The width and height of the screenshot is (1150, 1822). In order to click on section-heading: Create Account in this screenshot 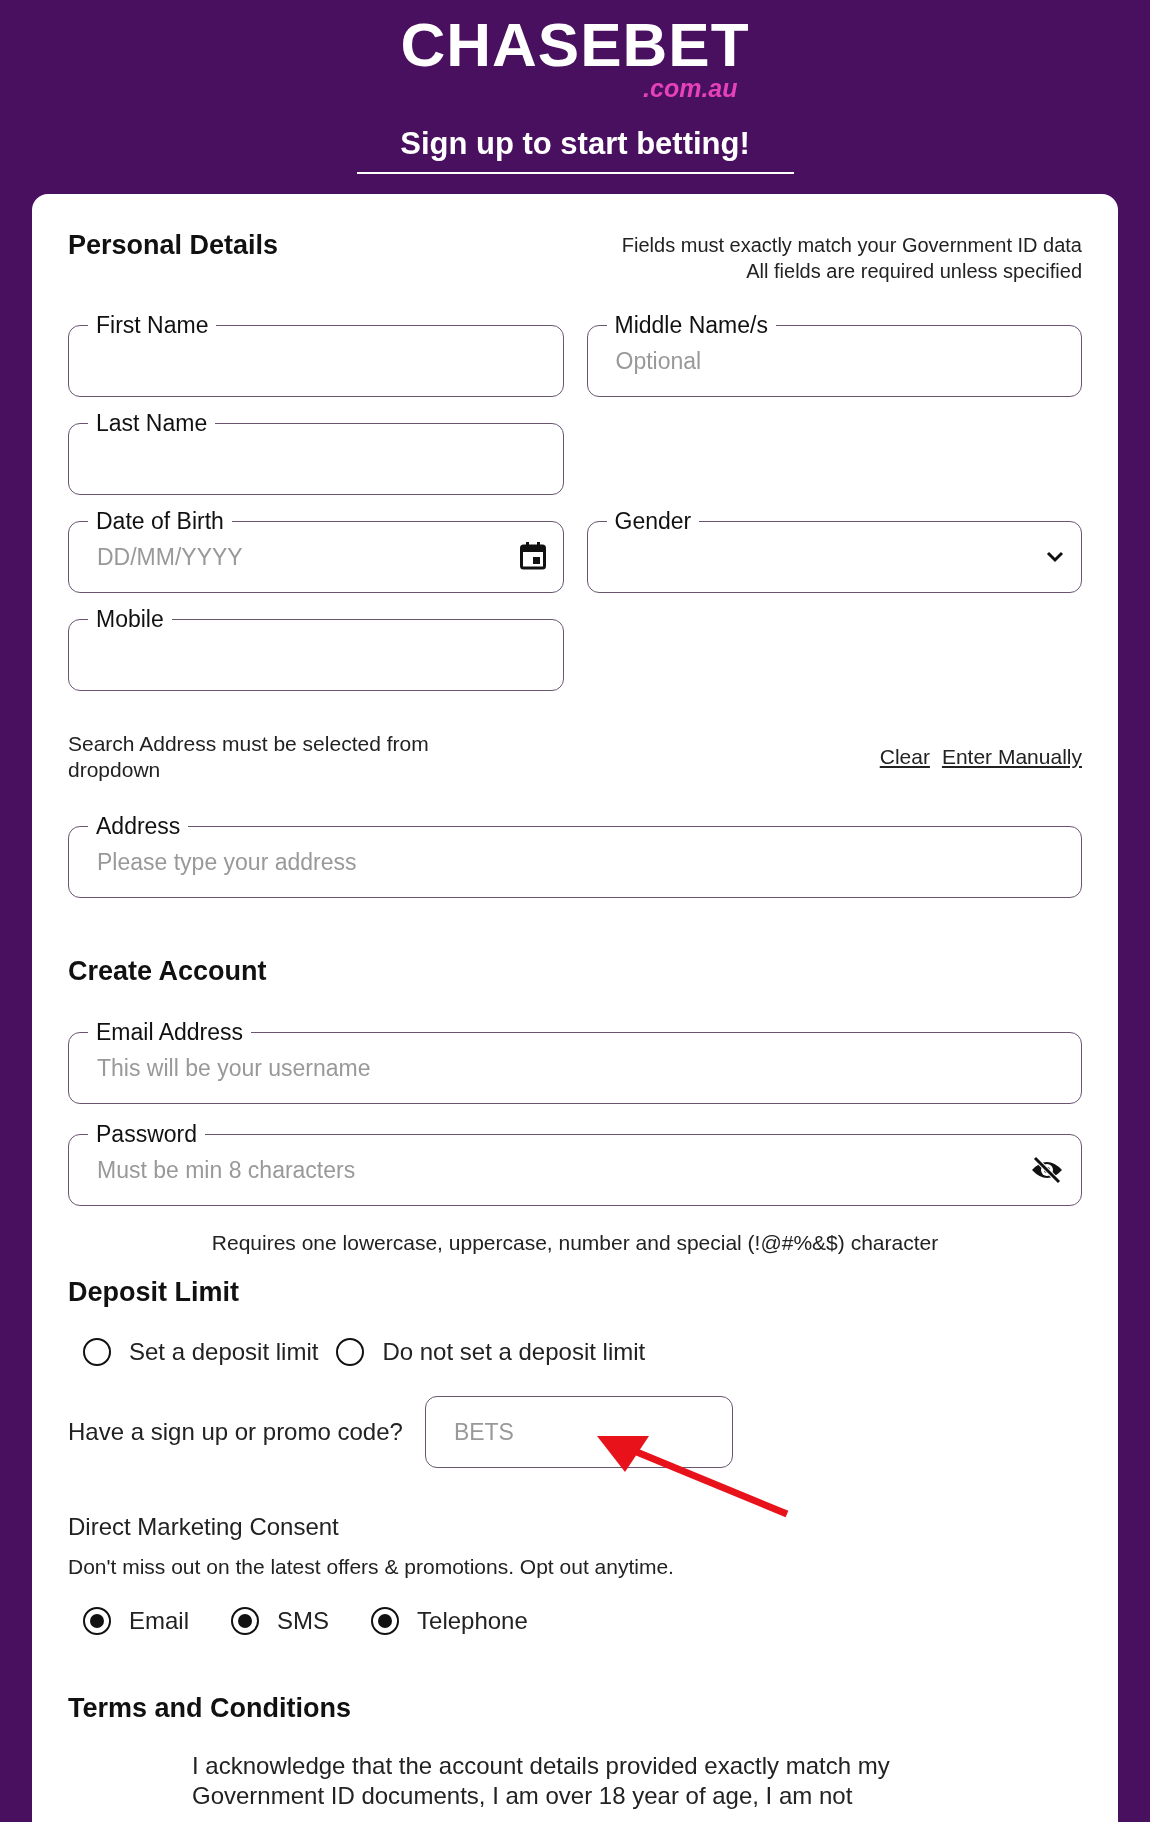, I will do `click(168, 971)`.